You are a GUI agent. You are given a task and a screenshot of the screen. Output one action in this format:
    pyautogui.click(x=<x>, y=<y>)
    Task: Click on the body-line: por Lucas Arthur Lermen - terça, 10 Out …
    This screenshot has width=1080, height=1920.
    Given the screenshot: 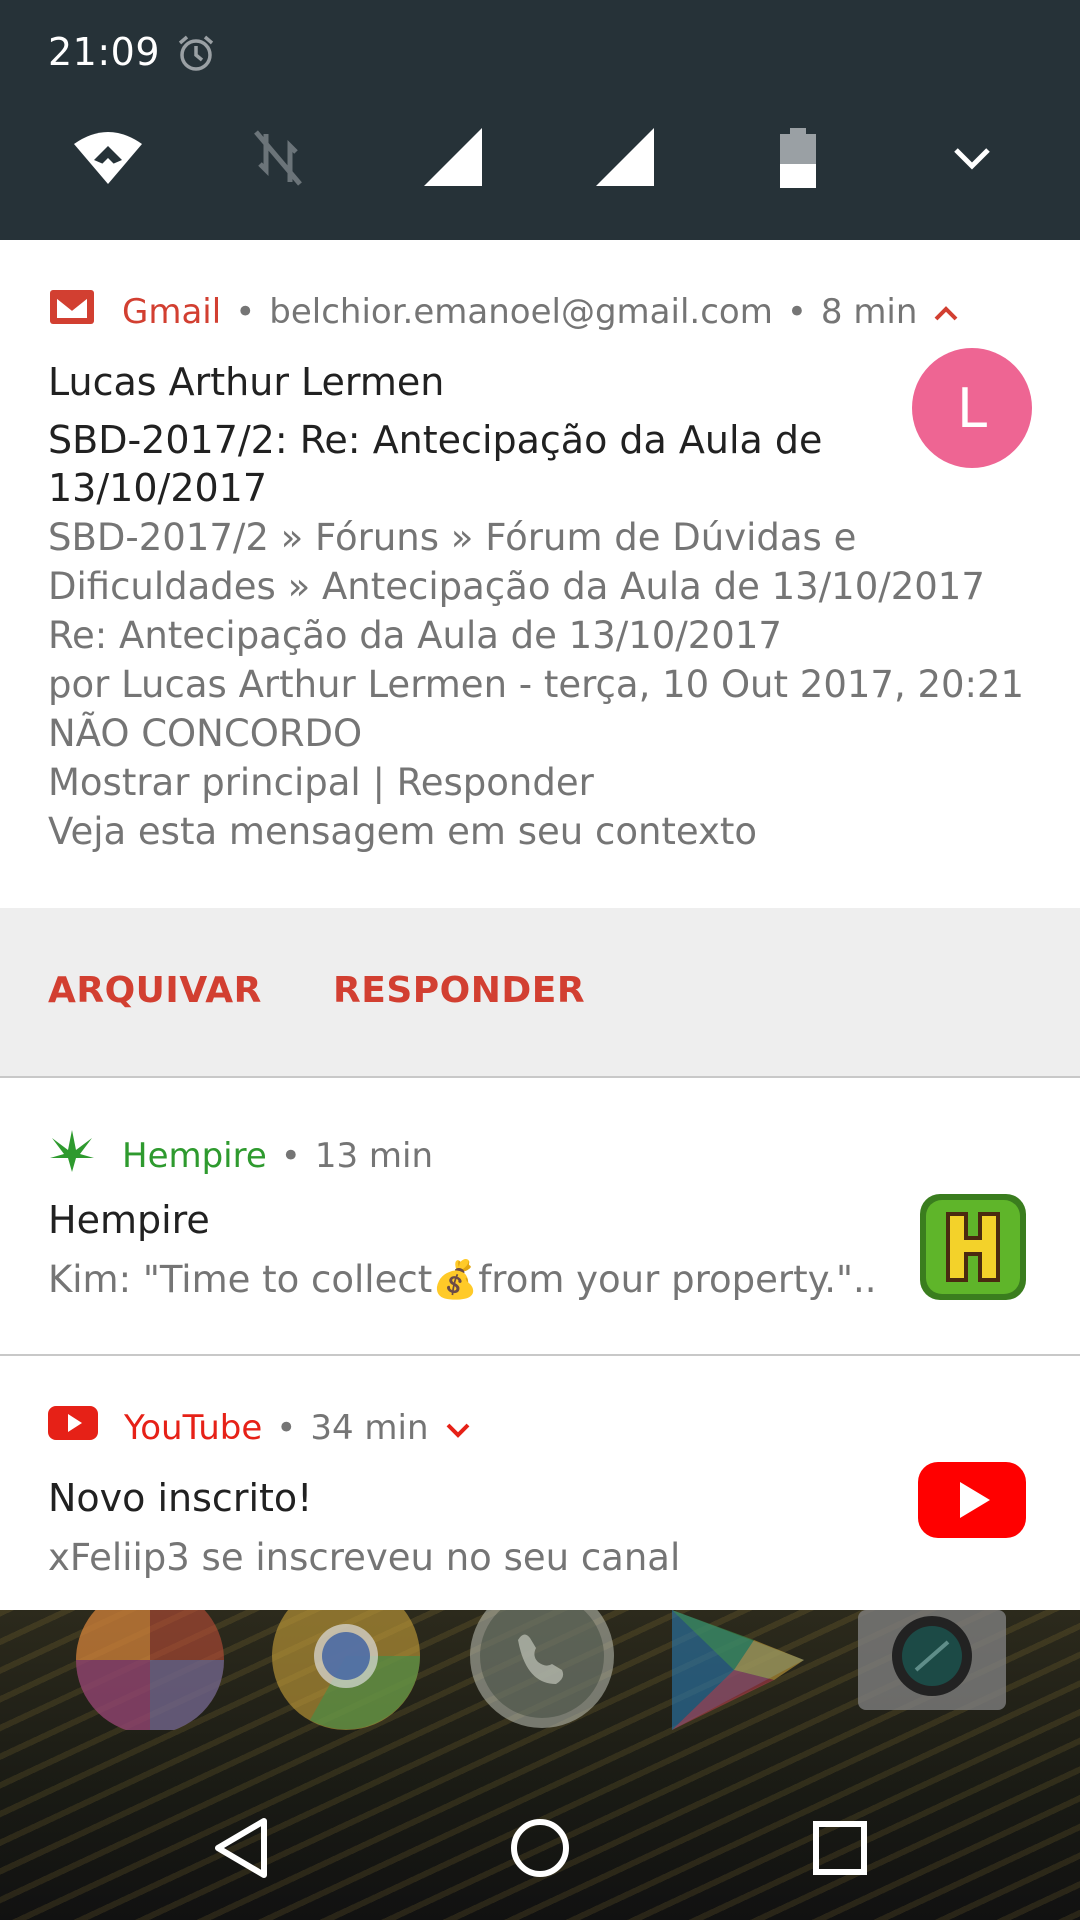 What is the action you would take?
    pyautogui.click(x=536, y=684)
    